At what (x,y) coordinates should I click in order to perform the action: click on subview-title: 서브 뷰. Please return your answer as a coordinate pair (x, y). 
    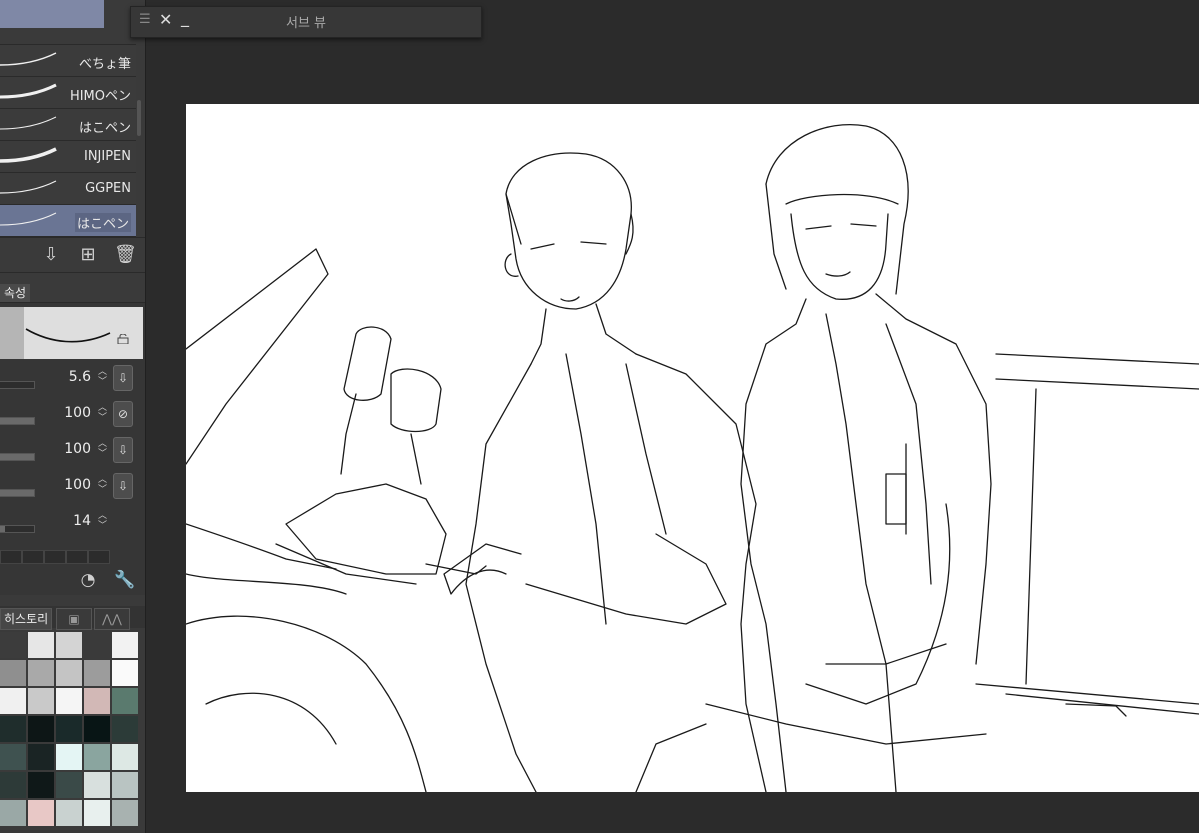
    Looking at the image, I should click on (305, 23).